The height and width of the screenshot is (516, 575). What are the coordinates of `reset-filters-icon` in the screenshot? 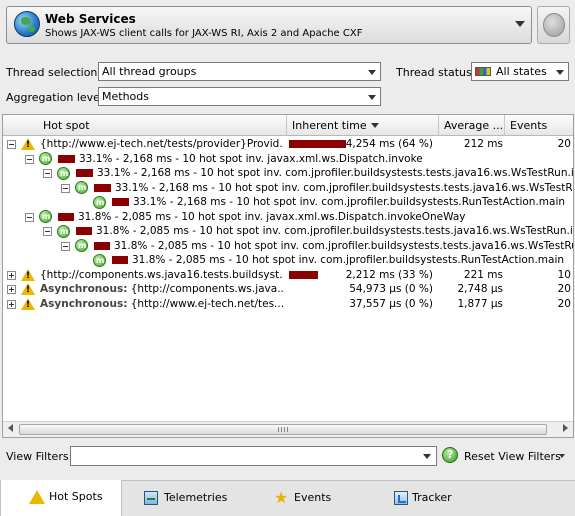 It's located at (450, 455).